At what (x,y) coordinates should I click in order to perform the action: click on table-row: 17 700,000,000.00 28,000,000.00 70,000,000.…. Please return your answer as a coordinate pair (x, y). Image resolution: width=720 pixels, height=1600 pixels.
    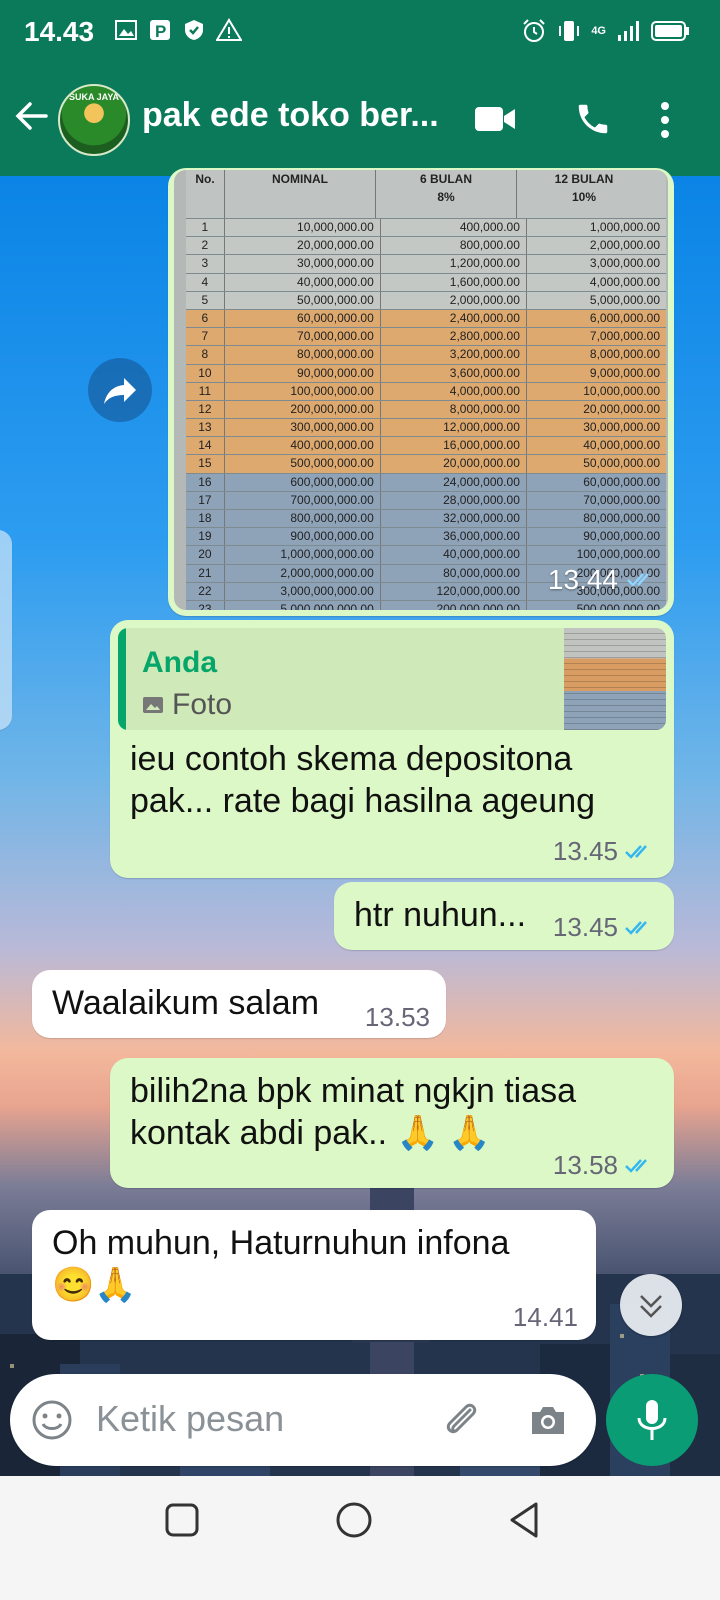
    Looking at the image, I should click on (426, 500).